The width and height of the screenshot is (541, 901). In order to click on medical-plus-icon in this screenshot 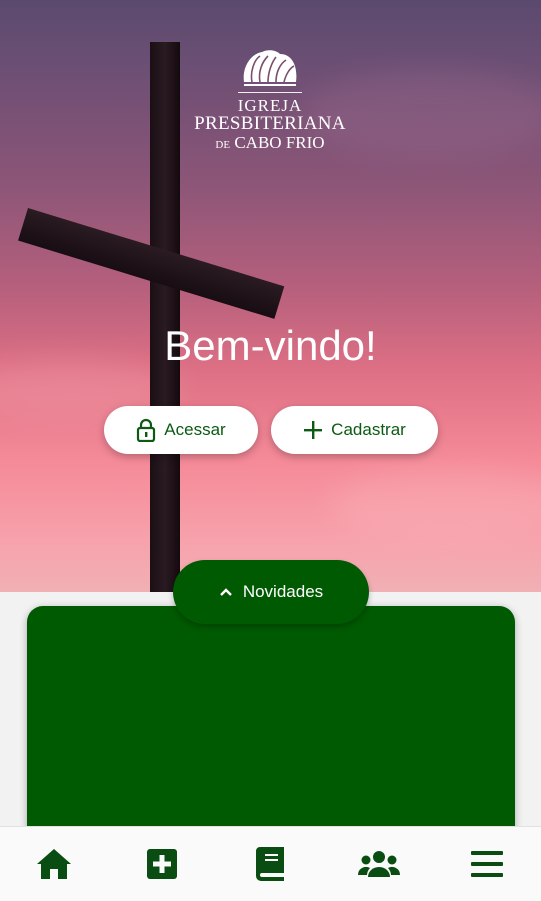, I will do `click(162, 864)`.